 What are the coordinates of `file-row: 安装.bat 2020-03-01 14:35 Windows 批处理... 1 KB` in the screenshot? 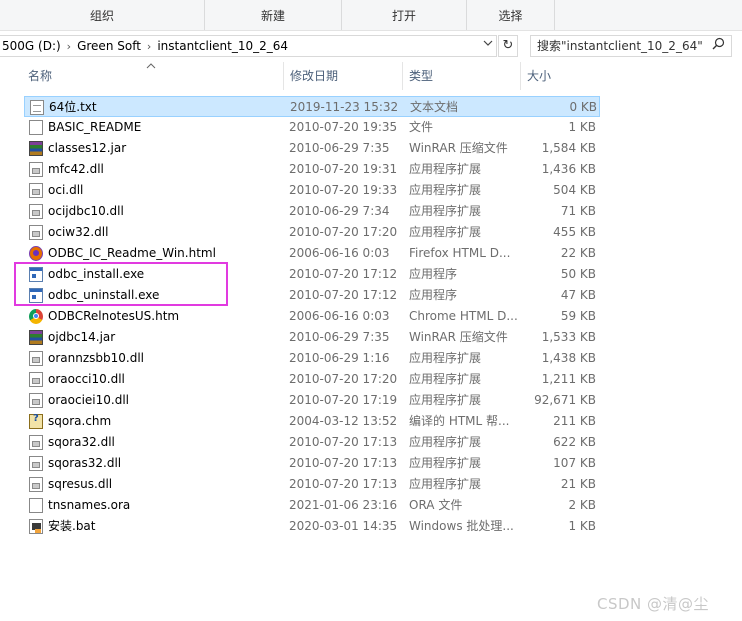 It's located at (312, 526).